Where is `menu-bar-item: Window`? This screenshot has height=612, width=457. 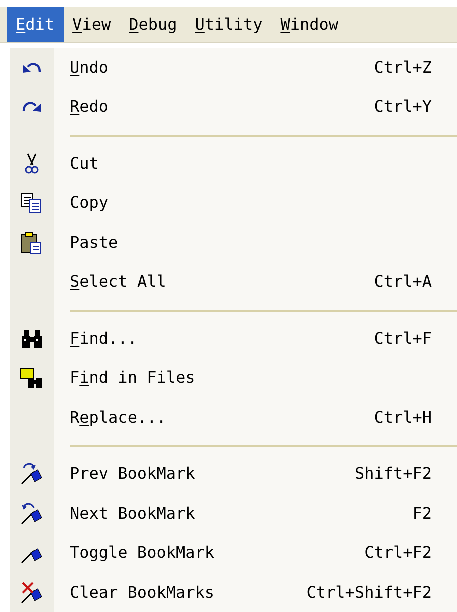 menu-bar-item: Window is located at coordinates (310, 24).